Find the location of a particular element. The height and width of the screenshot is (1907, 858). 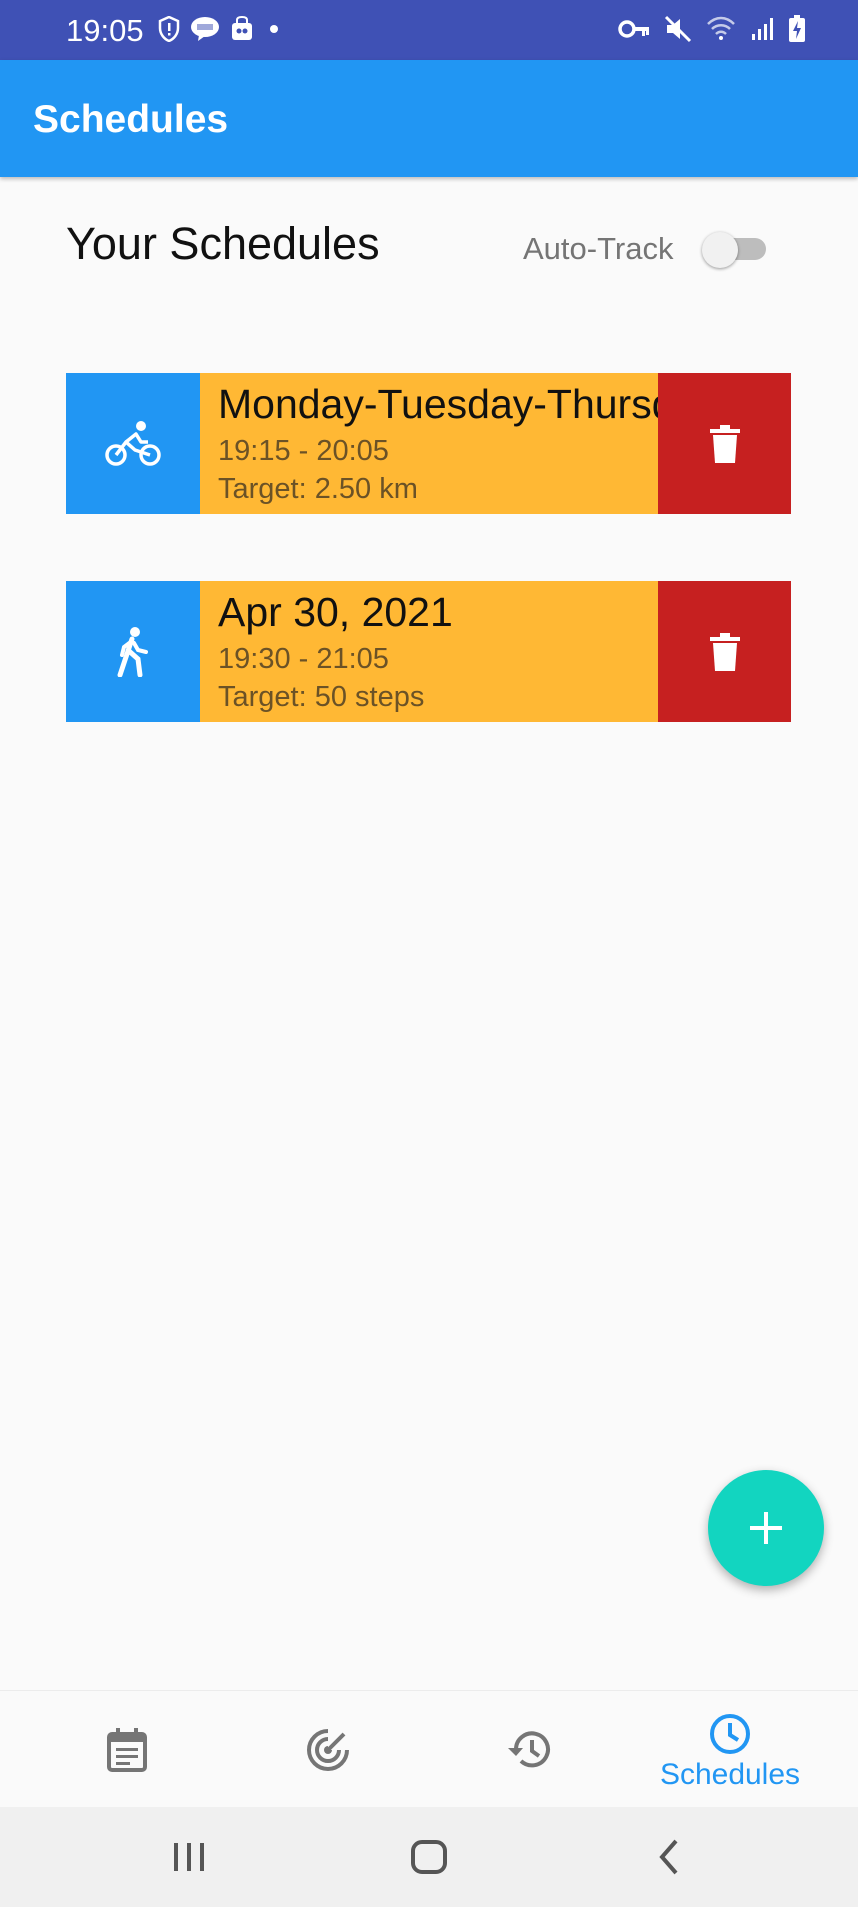

nav-item-calendar is located at coordinates (127, 1749).